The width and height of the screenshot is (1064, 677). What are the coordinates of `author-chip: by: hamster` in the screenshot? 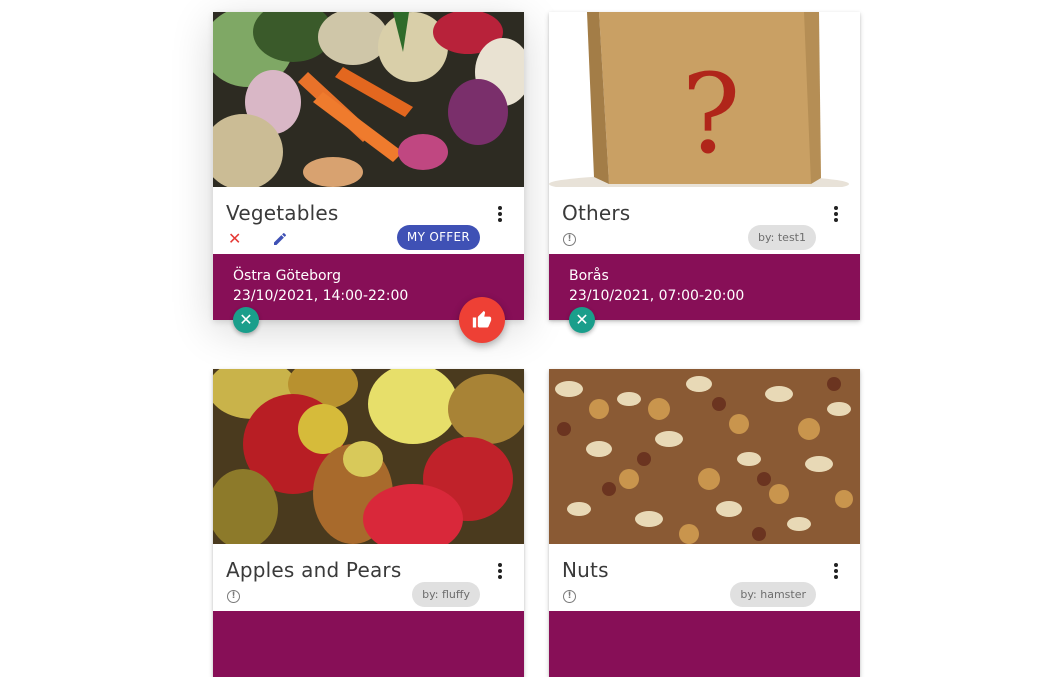 It's located at (773, 594).